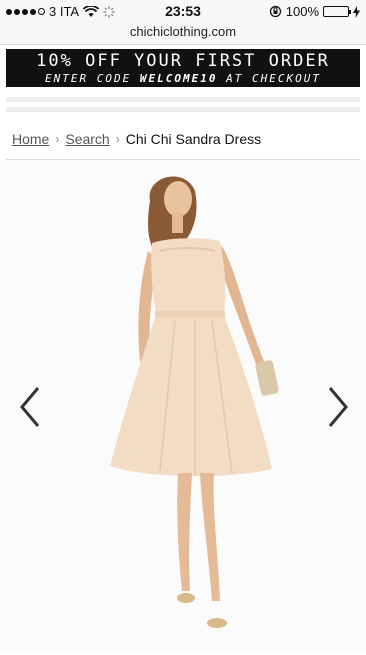  Describe the element at coordinates (302, 11) in the screenshot. I see `battery-percent: 100%` at that location.